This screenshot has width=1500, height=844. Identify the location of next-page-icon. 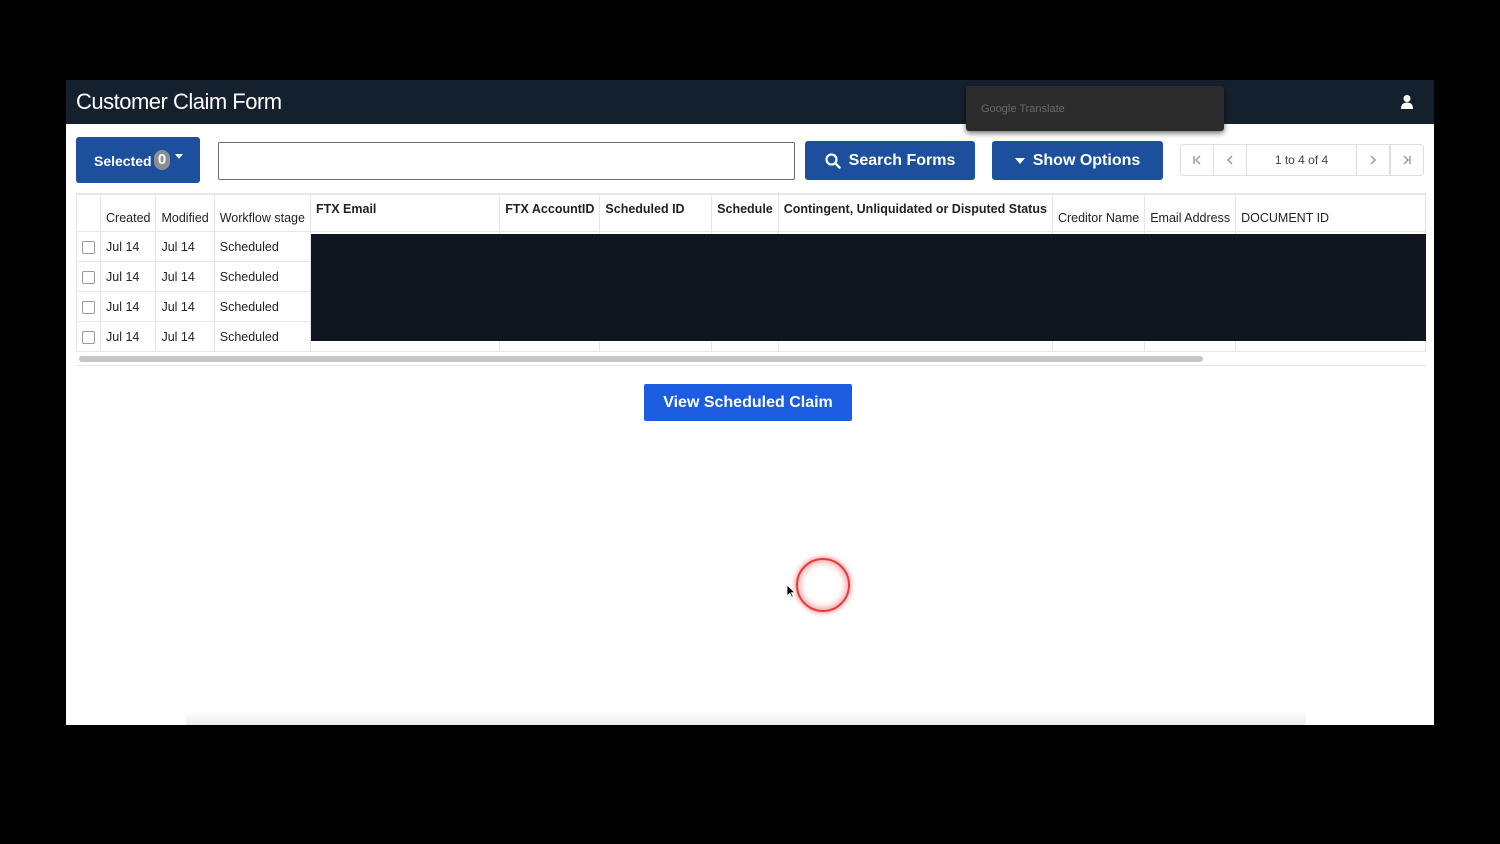
(1373, 160).